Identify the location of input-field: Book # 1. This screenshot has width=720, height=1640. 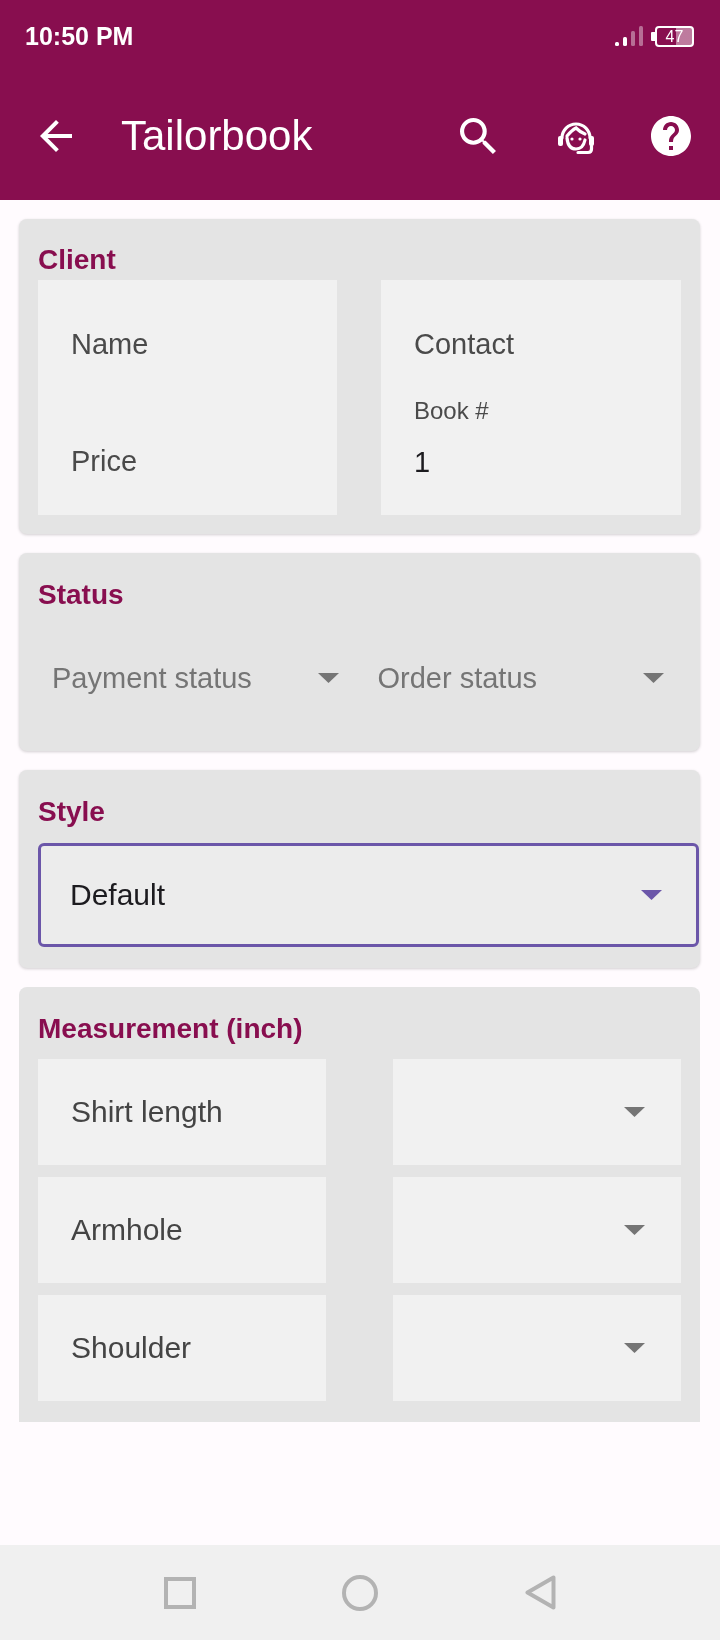
(531, 456).